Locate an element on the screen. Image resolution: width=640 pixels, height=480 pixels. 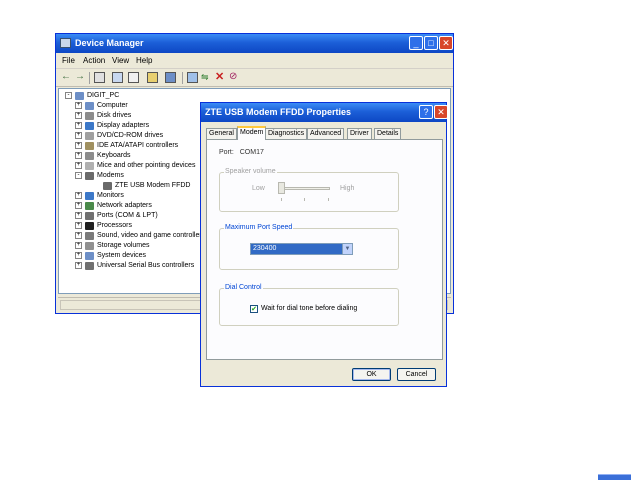
update-driver-icon: ⇋ is located at coordinates (206, 77).